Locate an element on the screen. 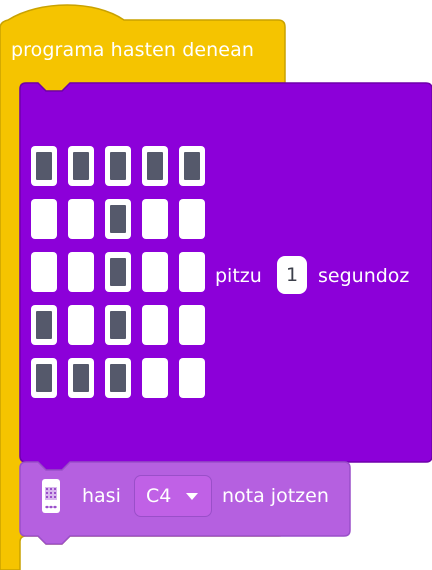 This screenshot has width=432, height=570. note-dropdown: C4 is located at coordinates (173, 496).